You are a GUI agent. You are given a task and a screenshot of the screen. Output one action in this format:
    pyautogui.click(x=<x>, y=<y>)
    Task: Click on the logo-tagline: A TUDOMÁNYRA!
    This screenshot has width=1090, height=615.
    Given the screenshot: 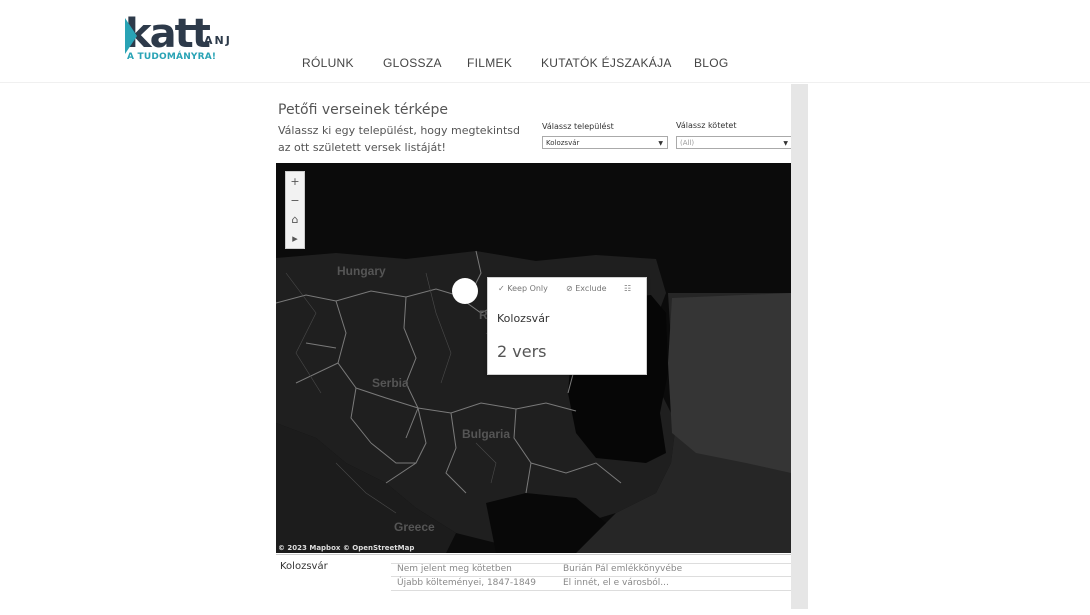 What is the action you would take?
    pyautogui.click(x=172, y=57)
    